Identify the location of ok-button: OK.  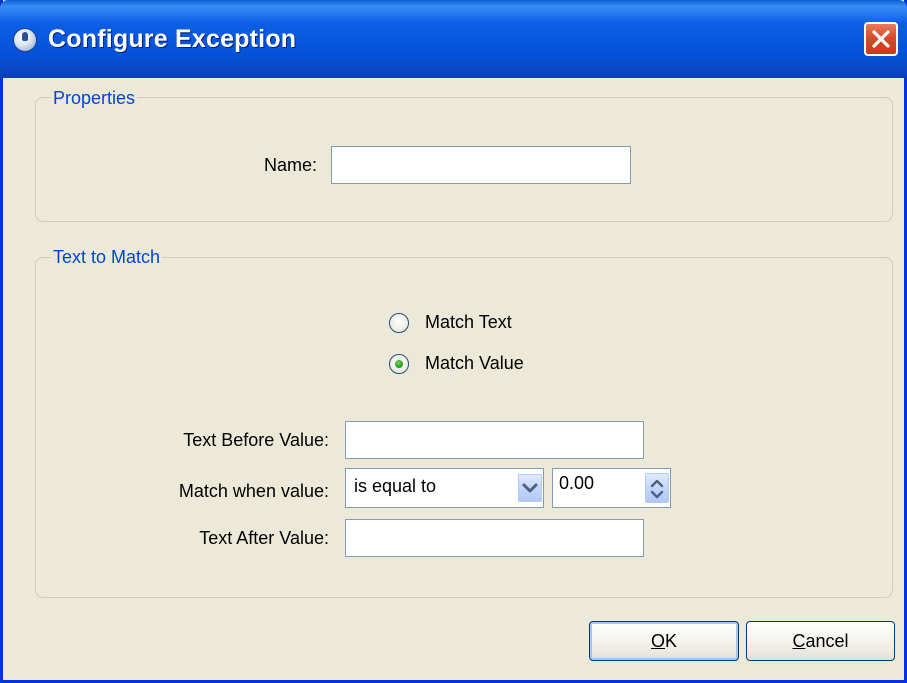
(664, 641).